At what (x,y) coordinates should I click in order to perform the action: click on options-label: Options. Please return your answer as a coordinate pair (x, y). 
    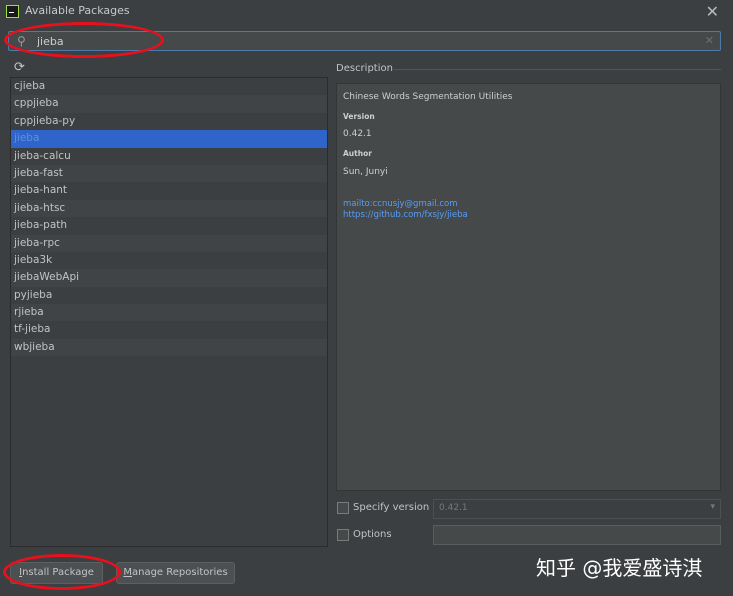
    Looking at the image, I should click on (372, 534).